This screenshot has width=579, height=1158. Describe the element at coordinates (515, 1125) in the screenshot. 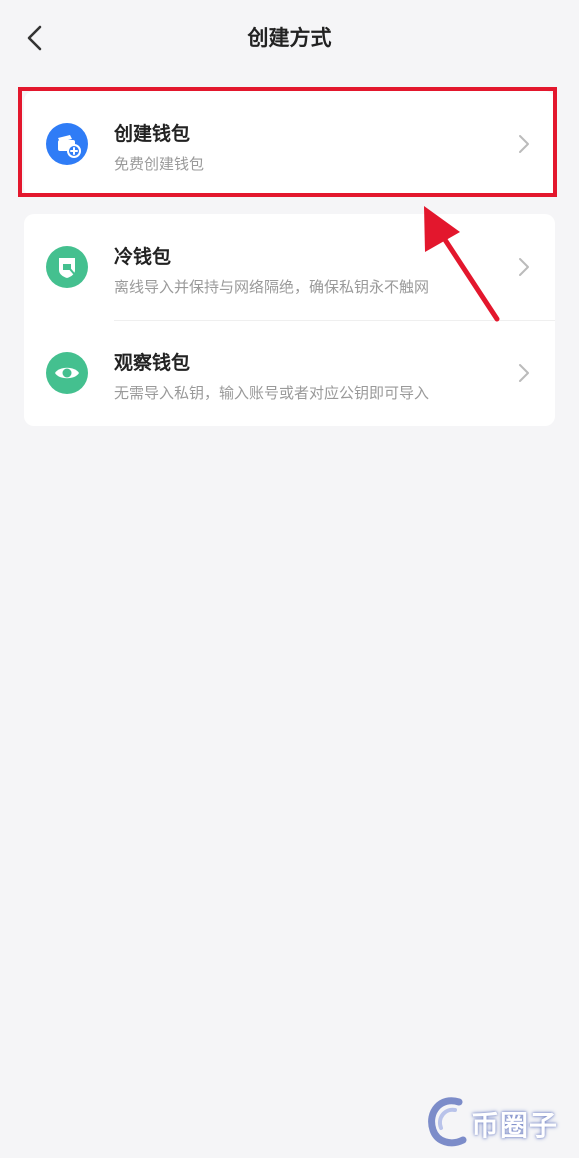

I see `watermark-text: 币圈子` at that location.